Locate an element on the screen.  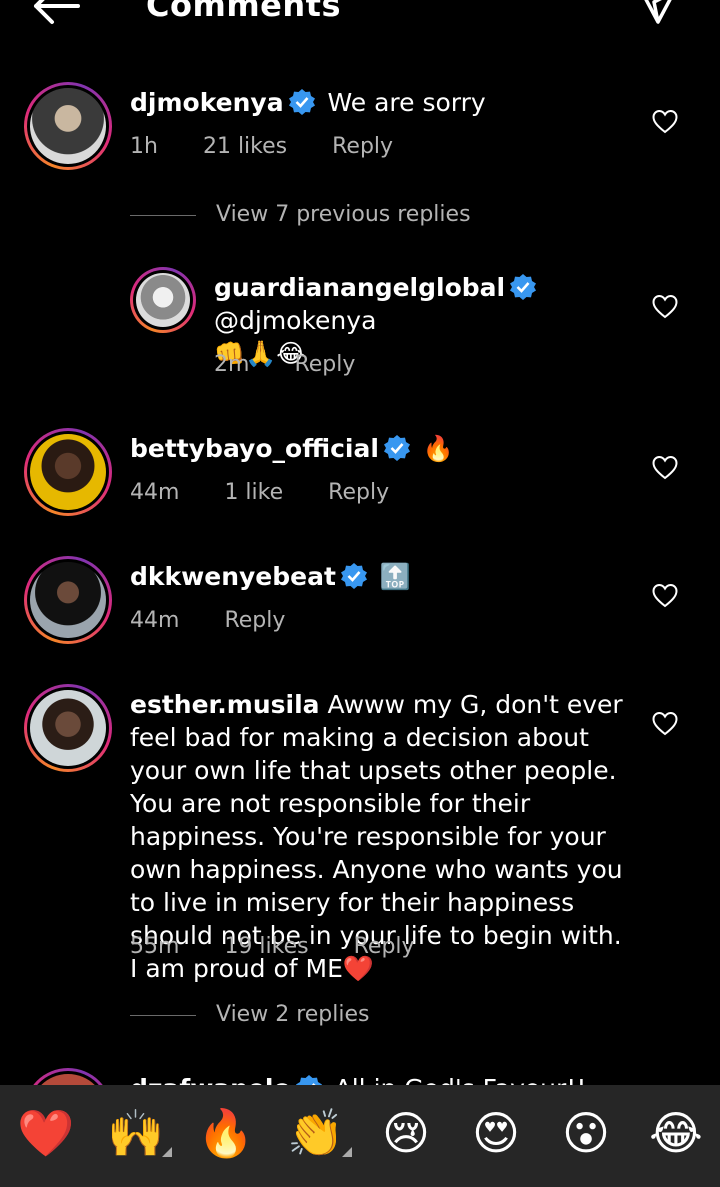
page-title: Comments is located at coordinates (243, 12).